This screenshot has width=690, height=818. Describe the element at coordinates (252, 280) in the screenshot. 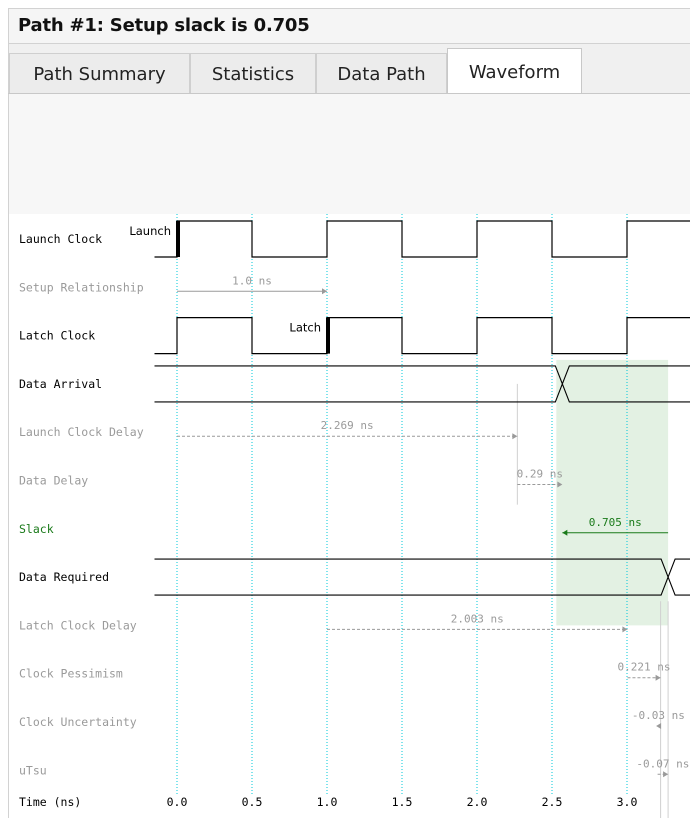

I see `delay-label: 1.0 ns` at that location.